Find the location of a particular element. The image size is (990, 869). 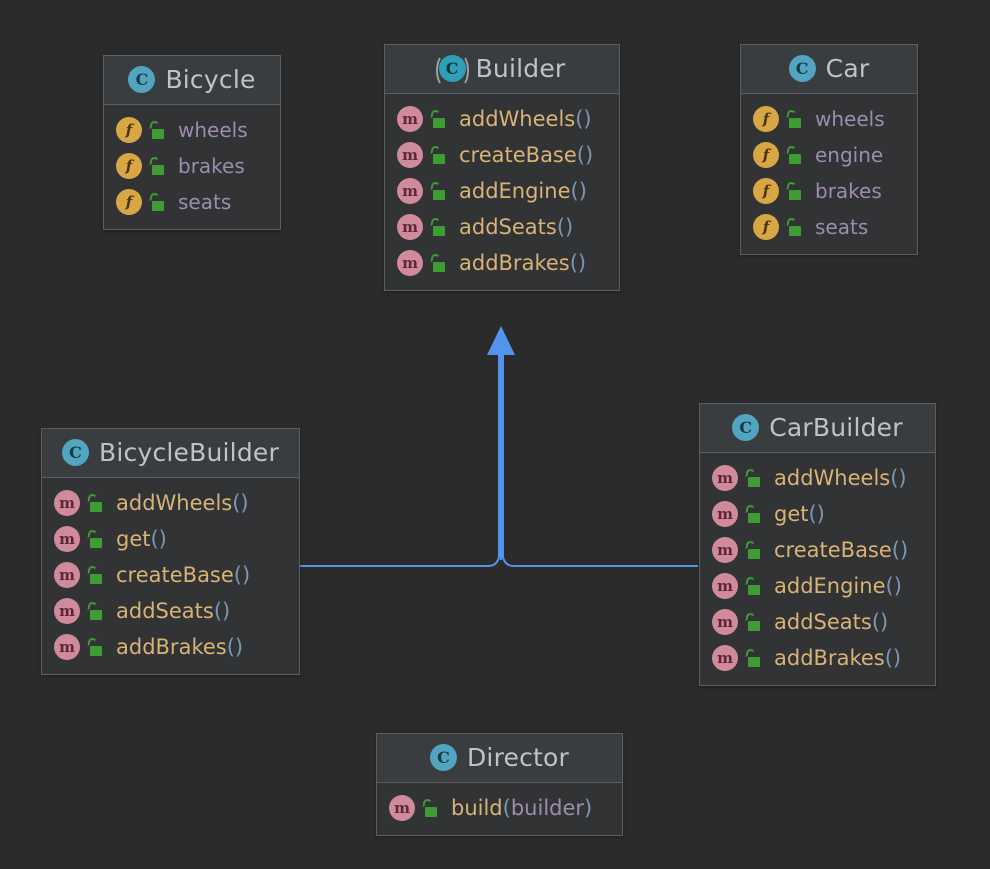

member-label: seats is located at coordinates (205, 201).